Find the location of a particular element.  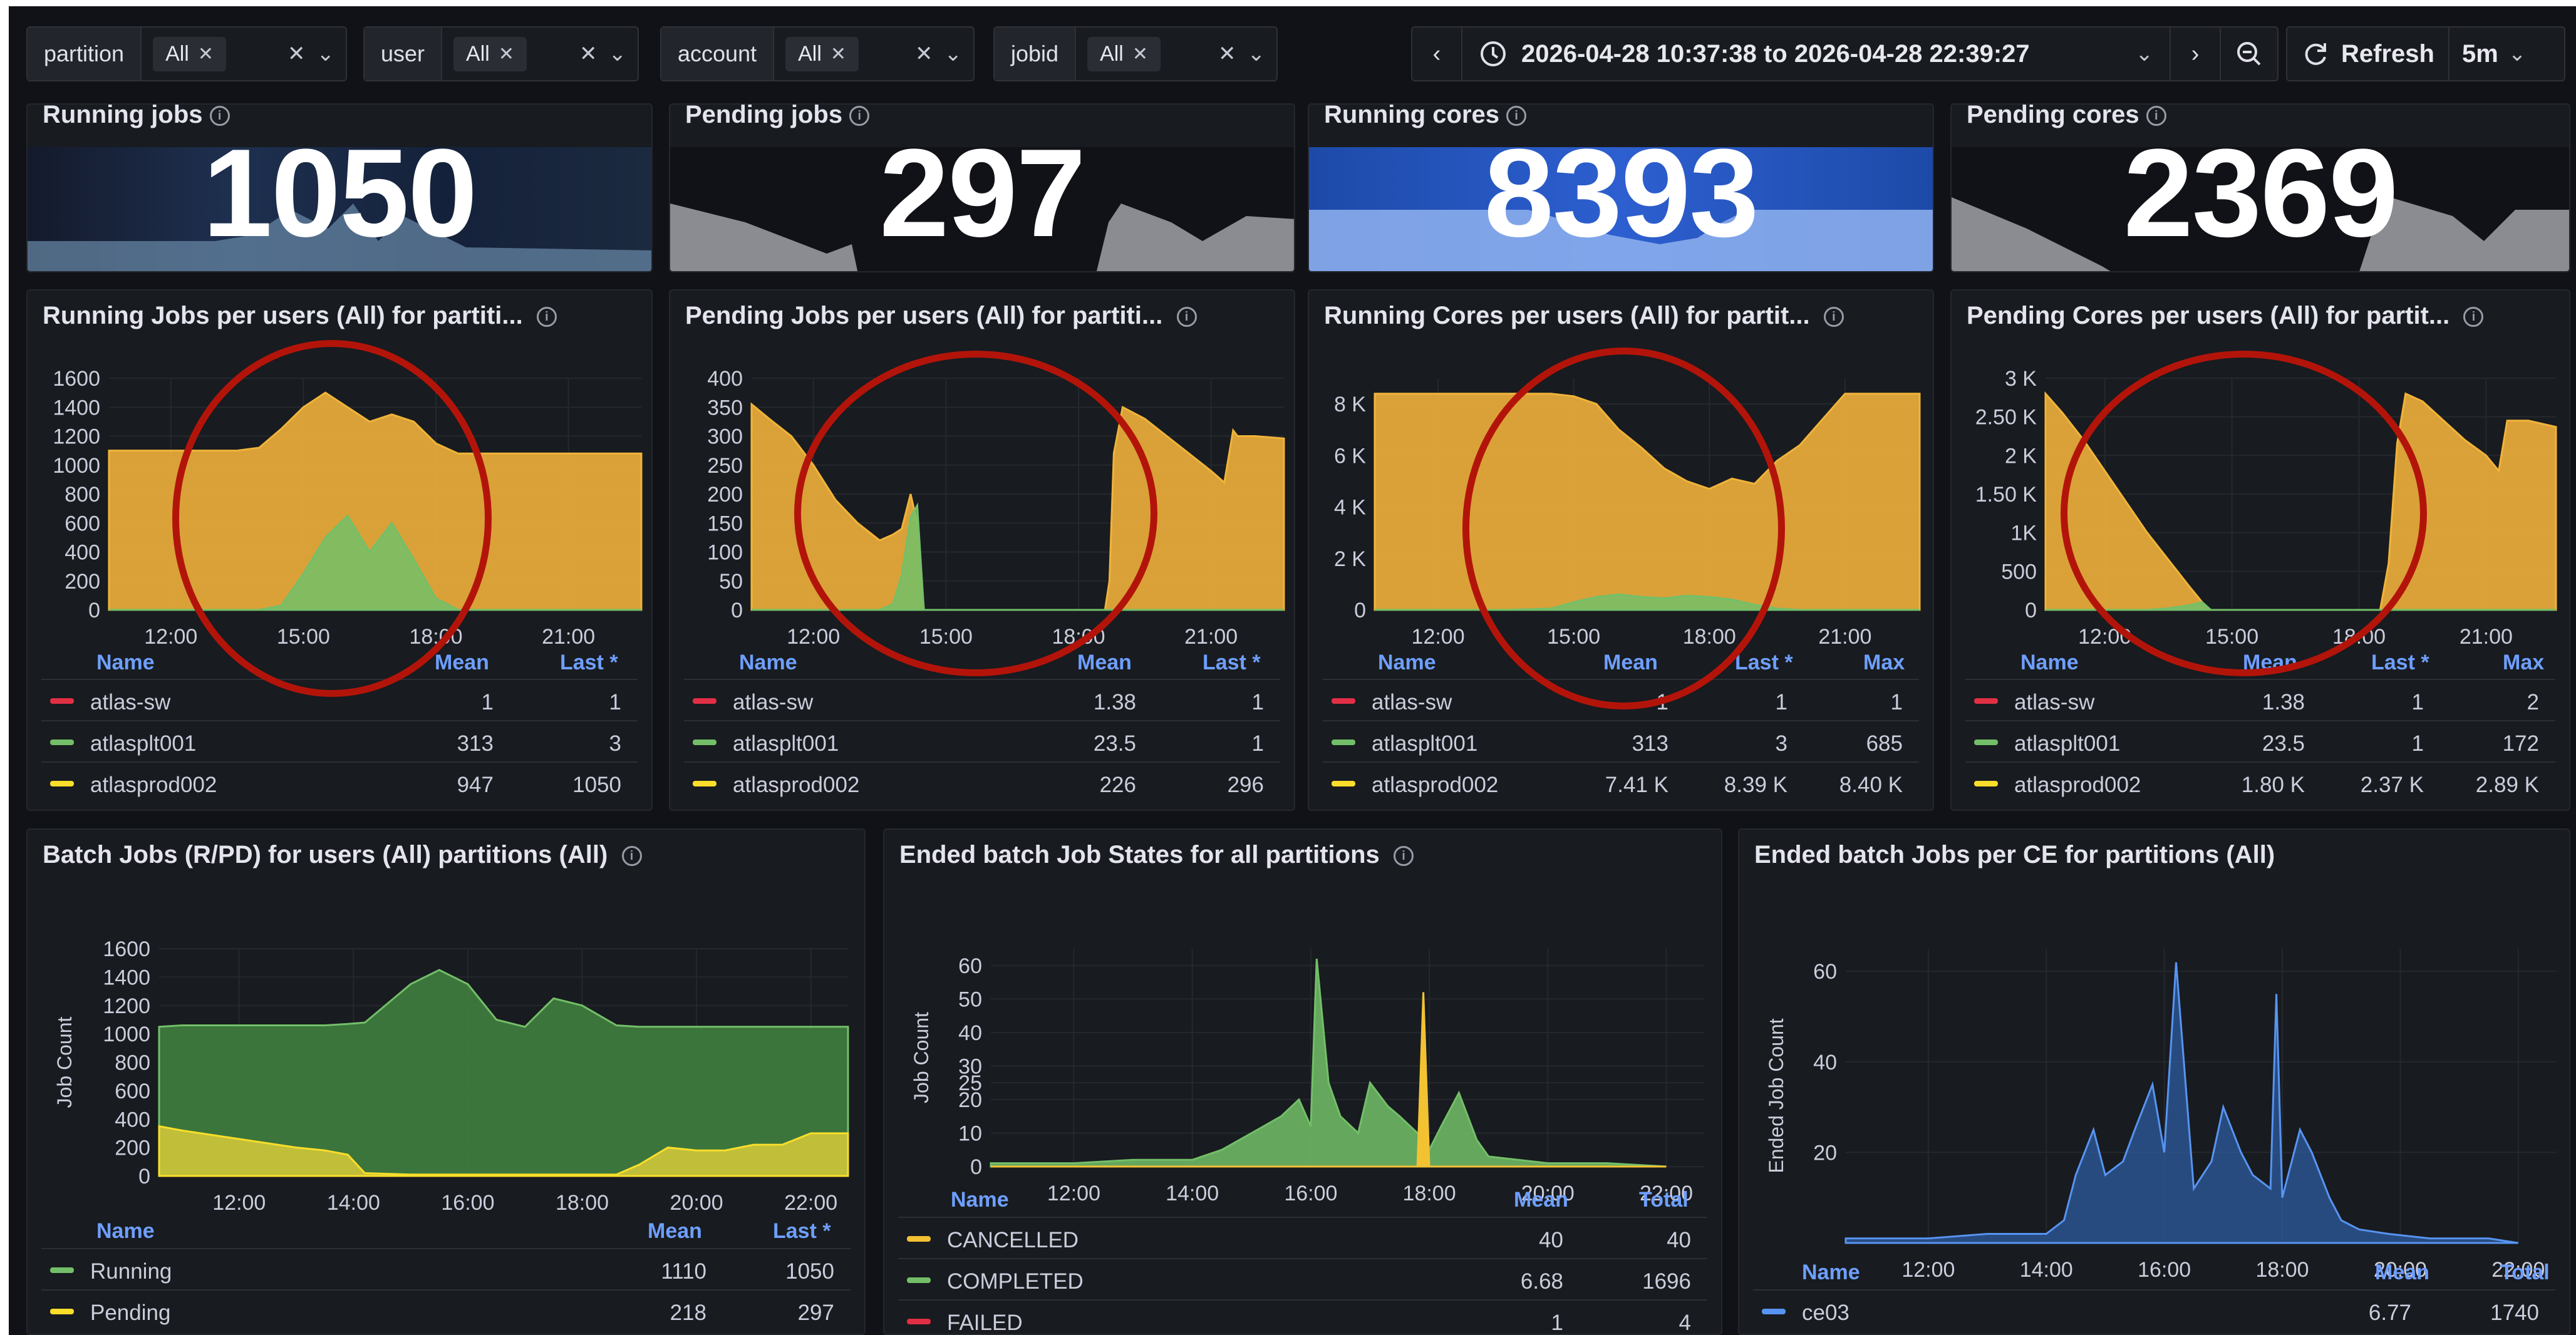

stat-pending-jobs: Pending jobs i 297 is located at coordinates (982, 187).